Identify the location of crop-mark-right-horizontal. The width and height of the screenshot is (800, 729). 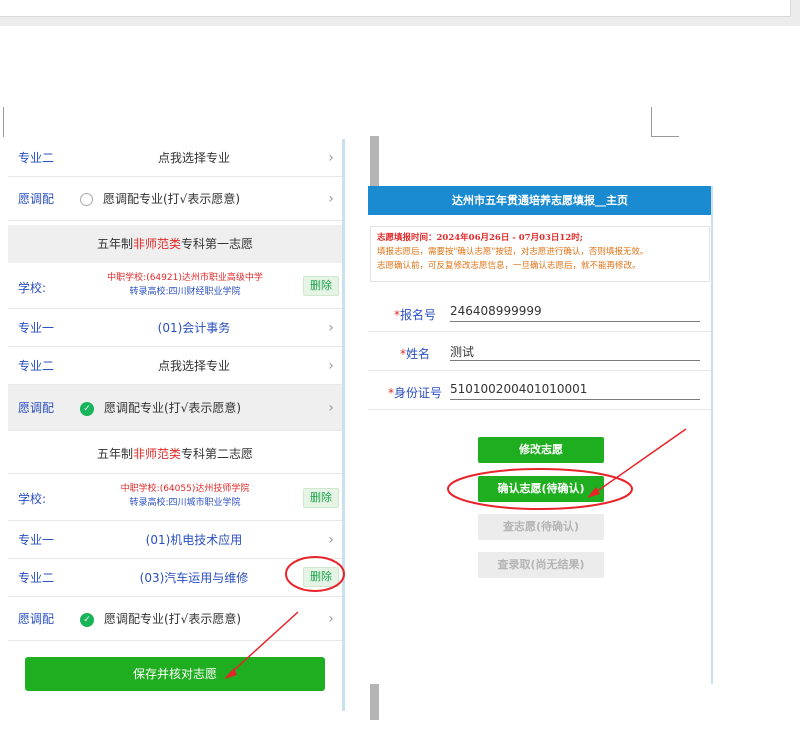
(665, 136).